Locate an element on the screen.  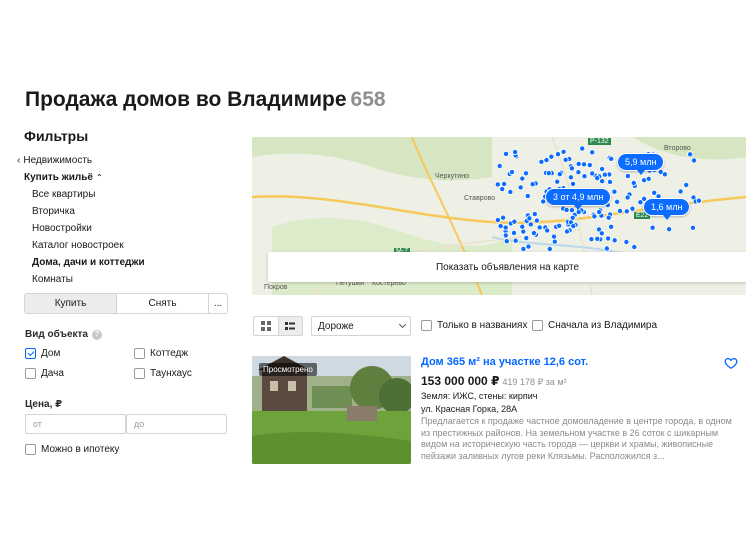
checkbox-label: Сначала из Владимира is located at coordinates (603, 325).